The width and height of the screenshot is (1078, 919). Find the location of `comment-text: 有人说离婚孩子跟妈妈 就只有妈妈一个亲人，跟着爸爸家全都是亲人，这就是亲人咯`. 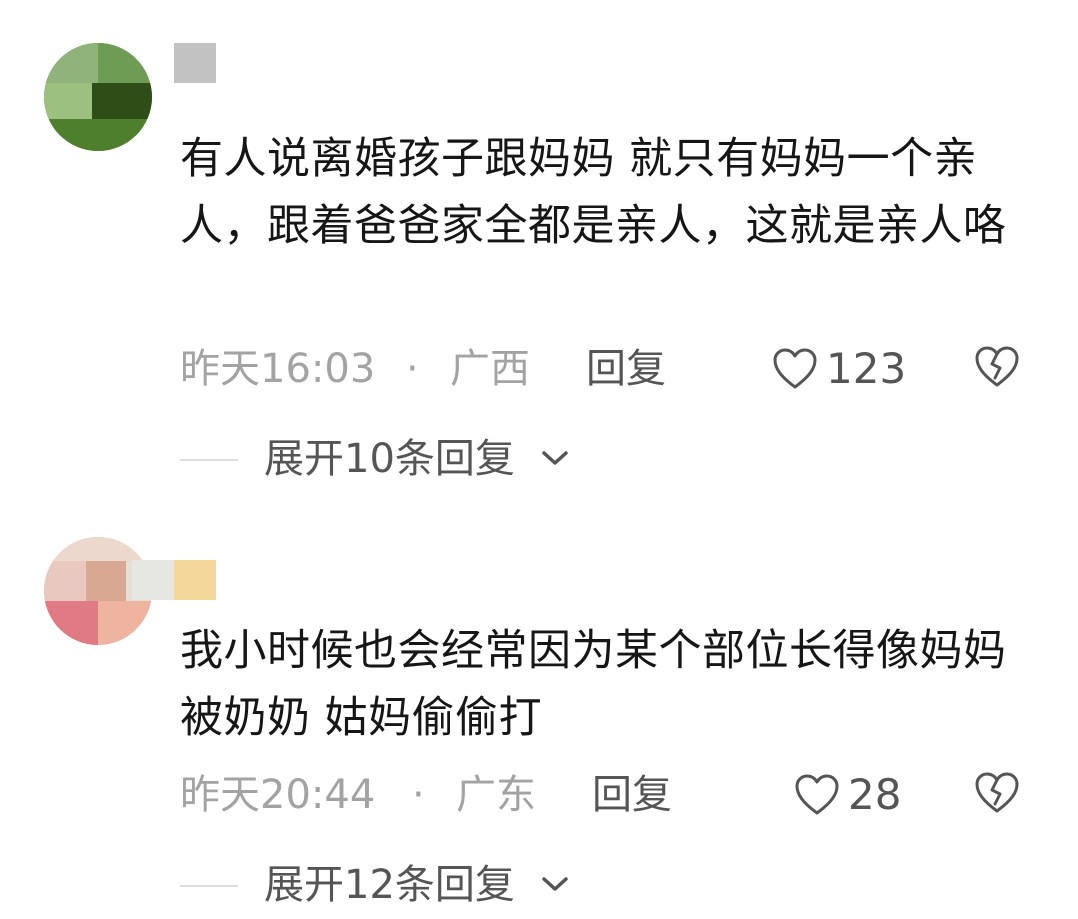

comment-text: 有人说离婚孩子跟妈妈 就只有妈妈一个亲人，跟着爸爸家全都是亲人，这就是亲人咯 is located at coordinates (593, 192).